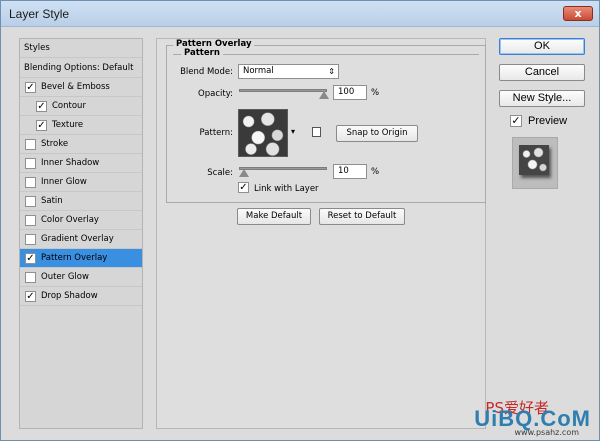  Describe the element at coordinates (375, 172) in the screenshot. I see `scale-unit: %` at that location.